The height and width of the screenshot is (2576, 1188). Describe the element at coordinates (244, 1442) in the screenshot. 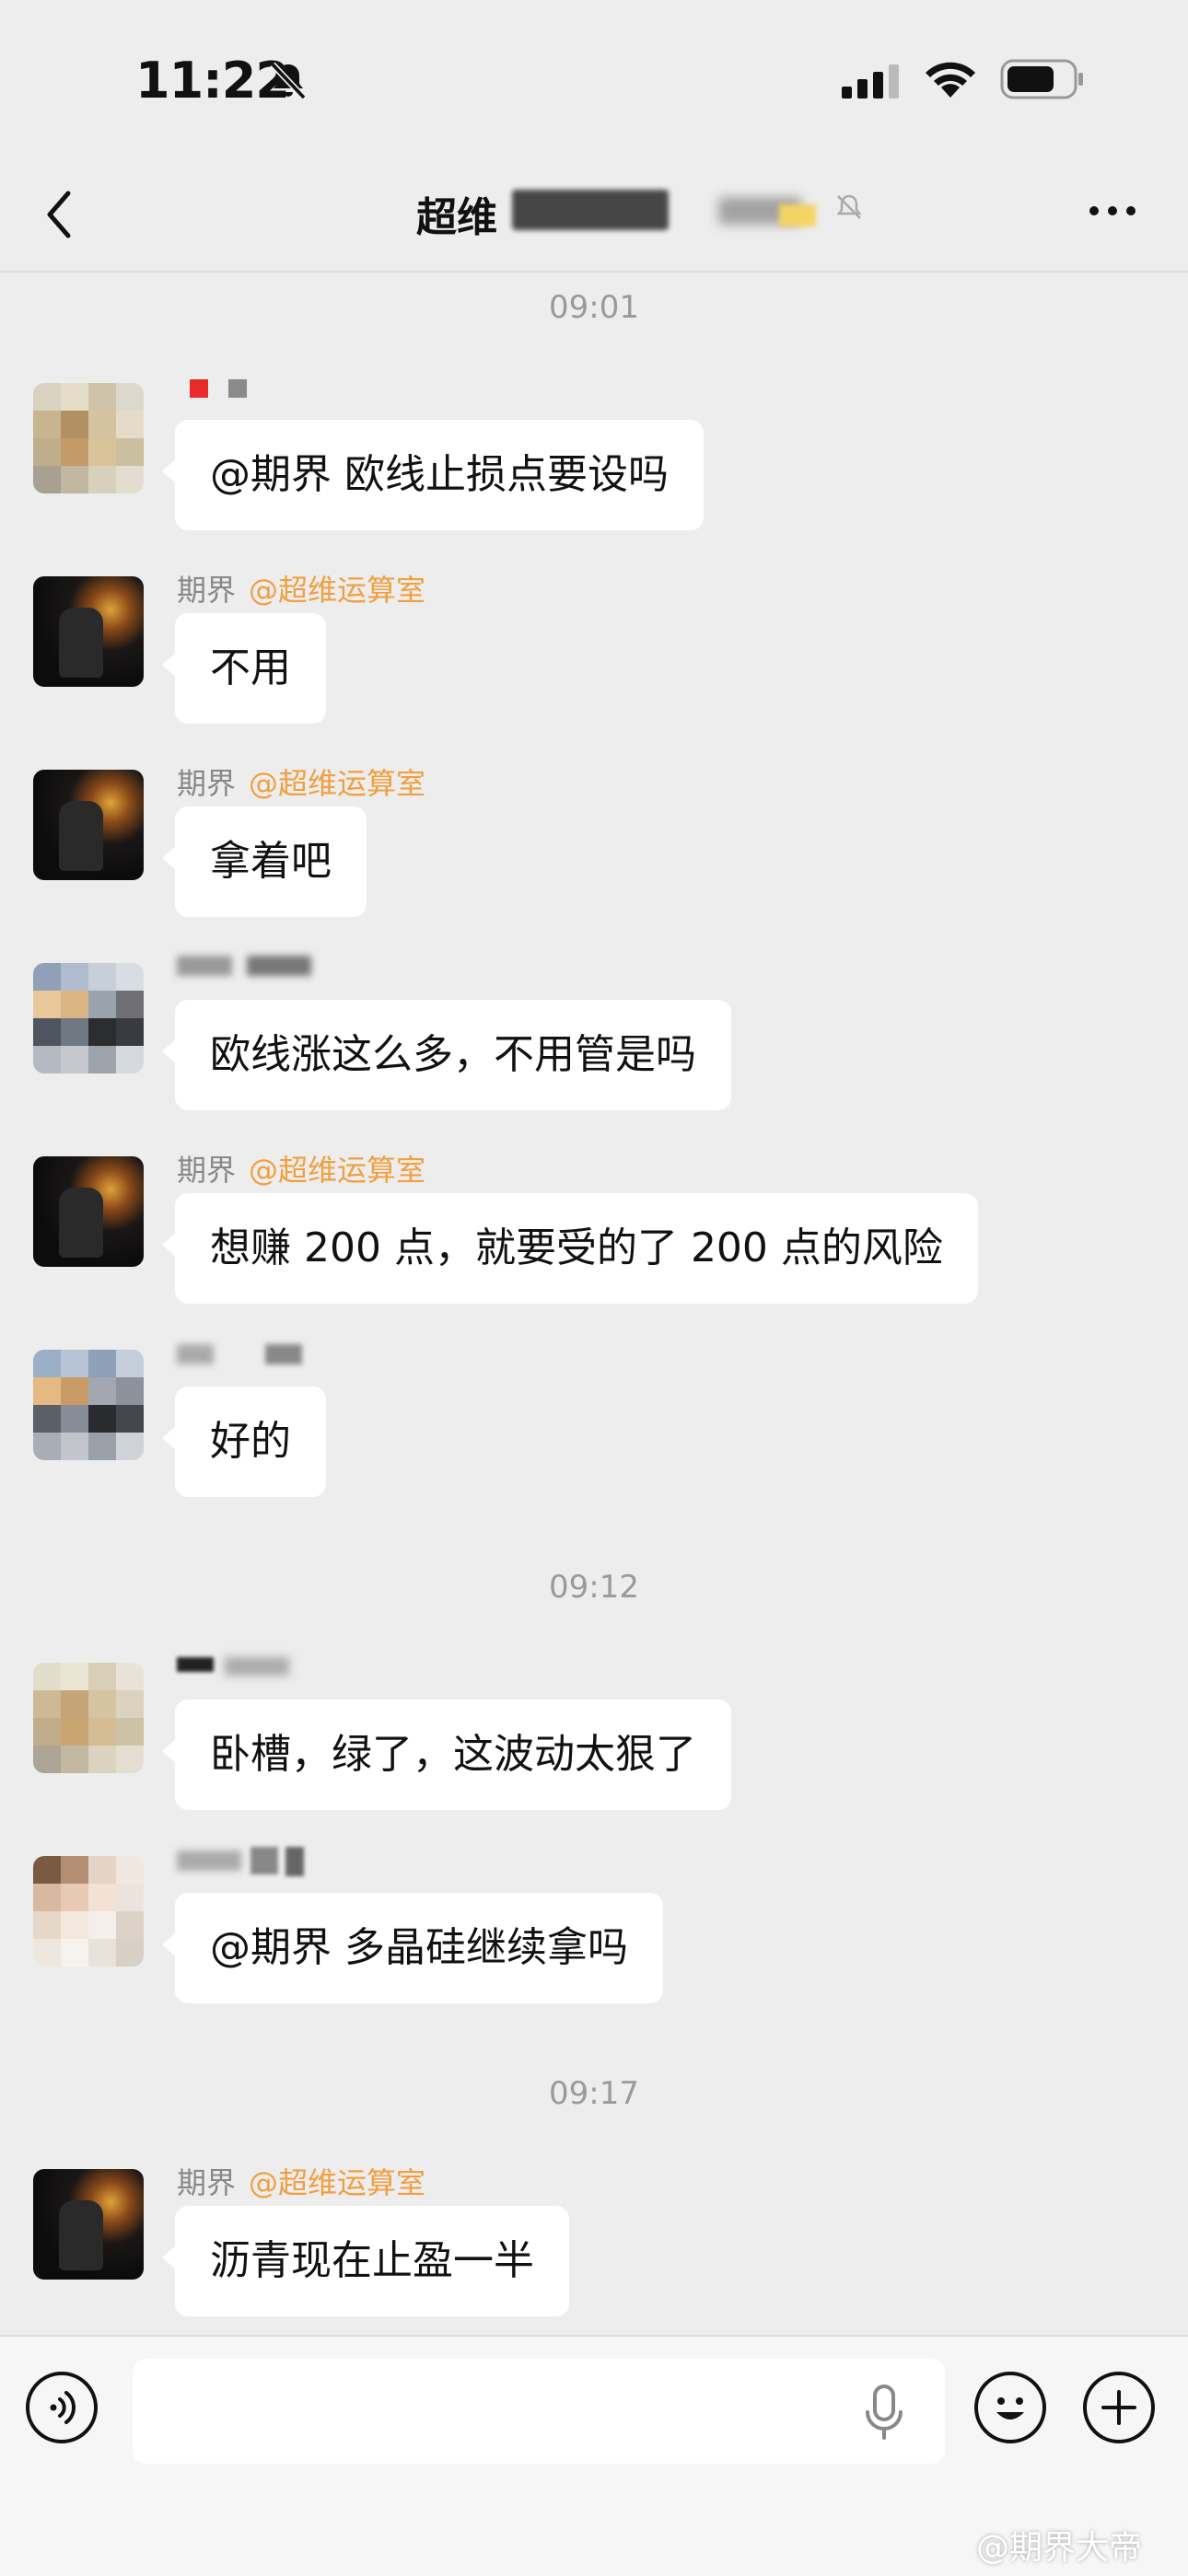

I see `message-bubble: 好的` at that location.